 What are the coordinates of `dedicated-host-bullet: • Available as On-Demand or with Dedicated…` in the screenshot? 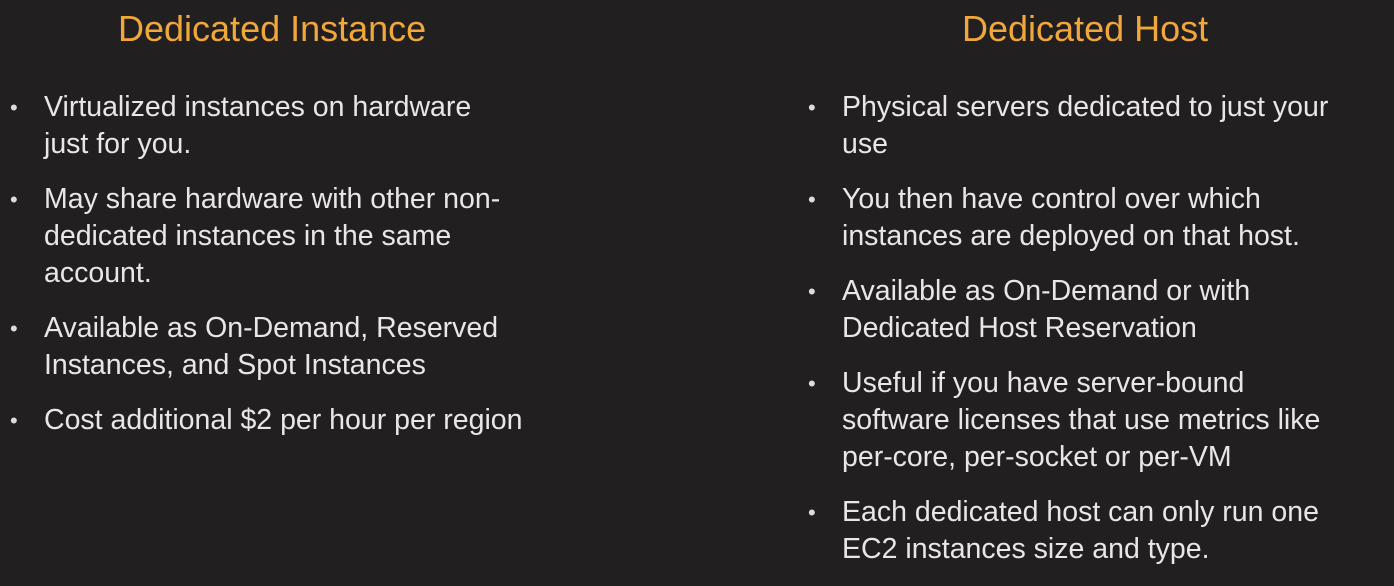 It's located at (1101, 310).